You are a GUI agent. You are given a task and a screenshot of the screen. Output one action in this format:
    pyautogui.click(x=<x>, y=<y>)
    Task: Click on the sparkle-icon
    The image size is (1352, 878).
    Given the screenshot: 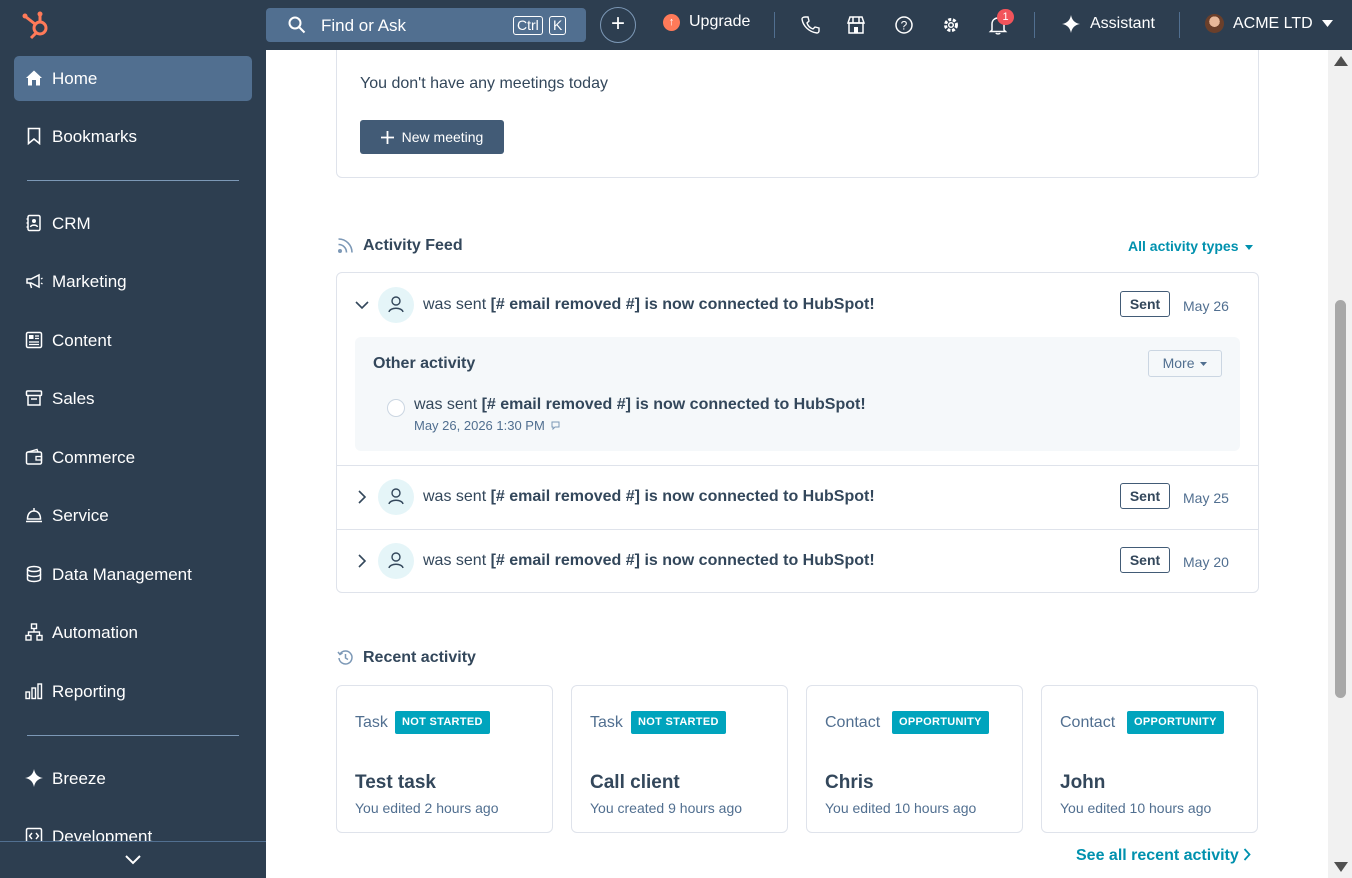 What is the action you would take?
    pyautogui.click(x=34, y=778)
    